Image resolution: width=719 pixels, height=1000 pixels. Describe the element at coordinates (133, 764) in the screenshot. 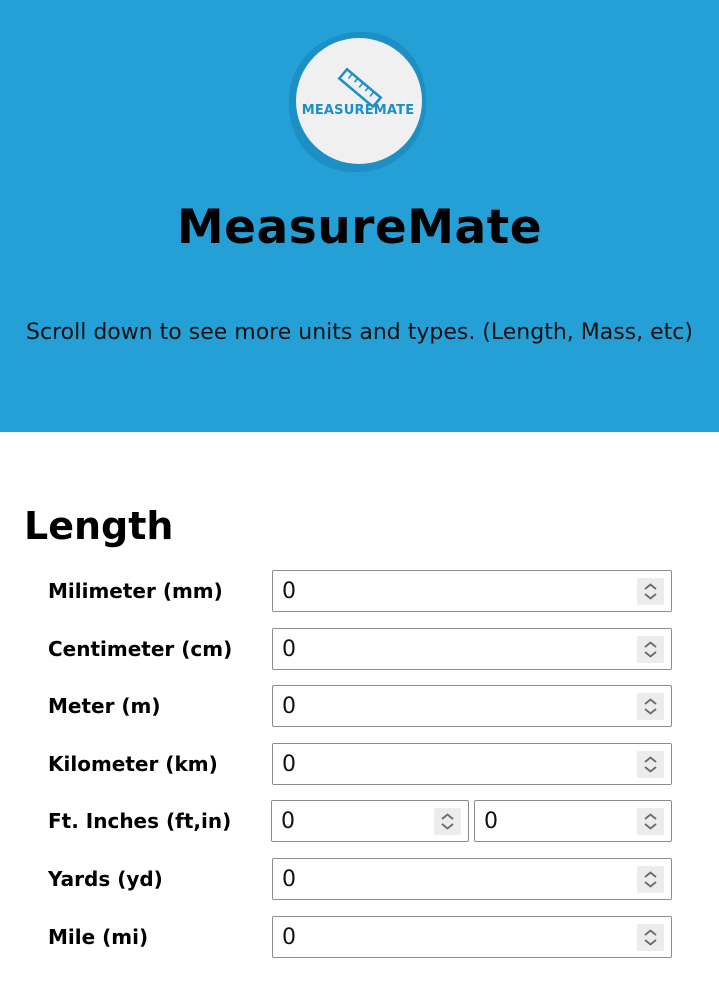

I see `unit-label: Kilometer (km)` at that location.